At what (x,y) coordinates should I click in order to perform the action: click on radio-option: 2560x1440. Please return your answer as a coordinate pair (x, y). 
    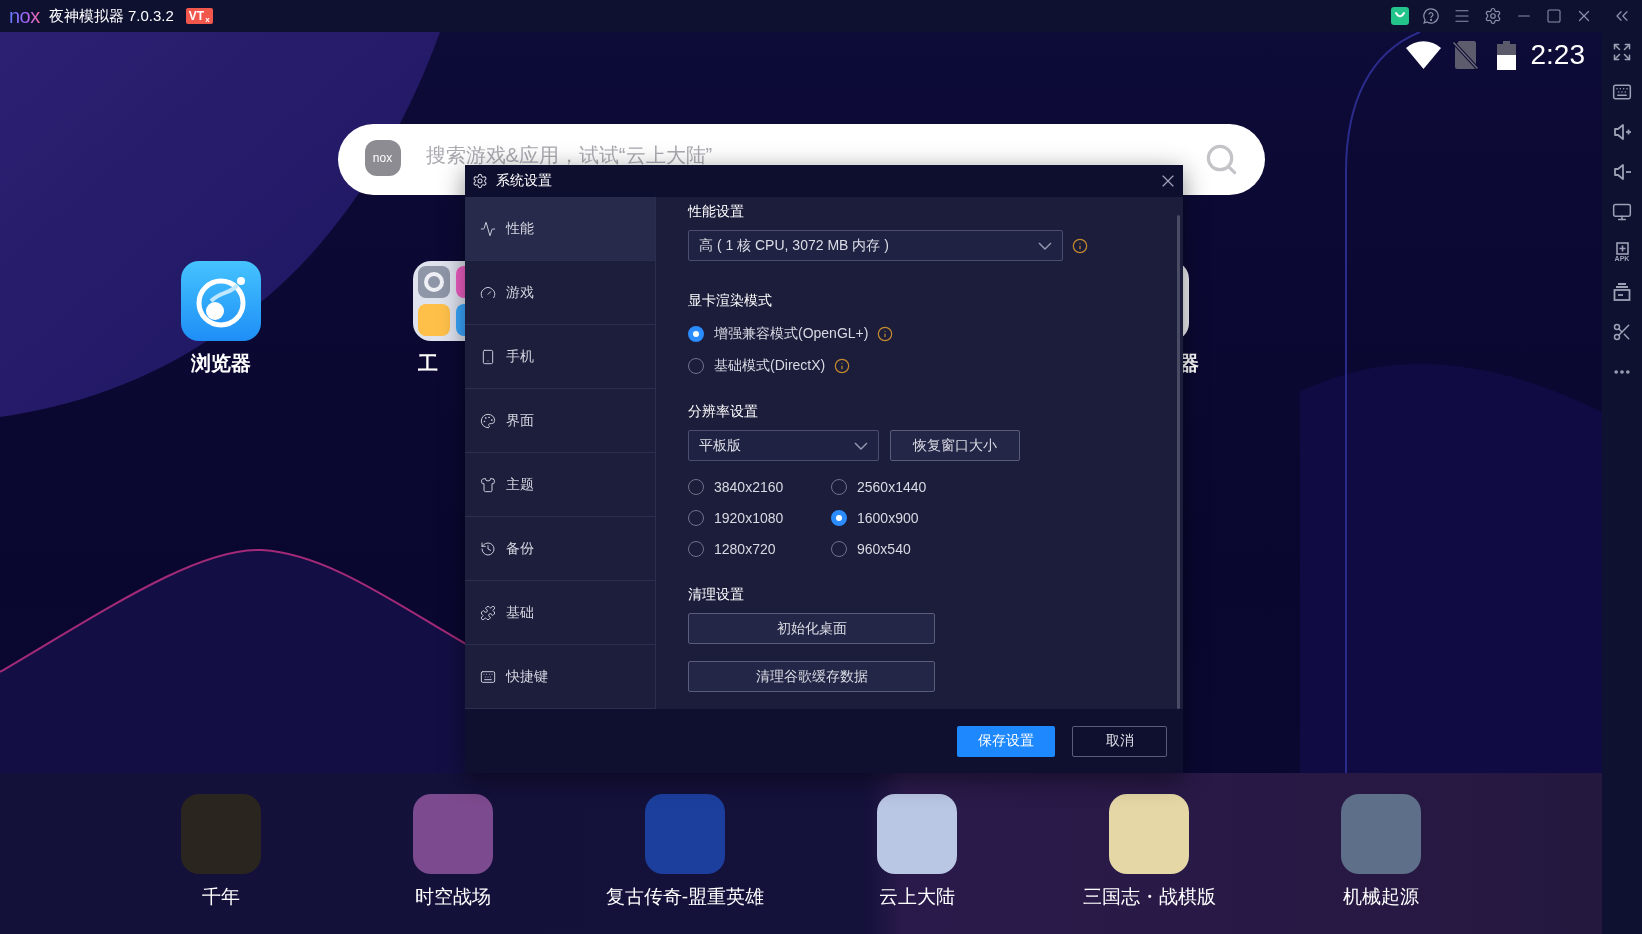
    Looking at the image, I should click on (902, 487).